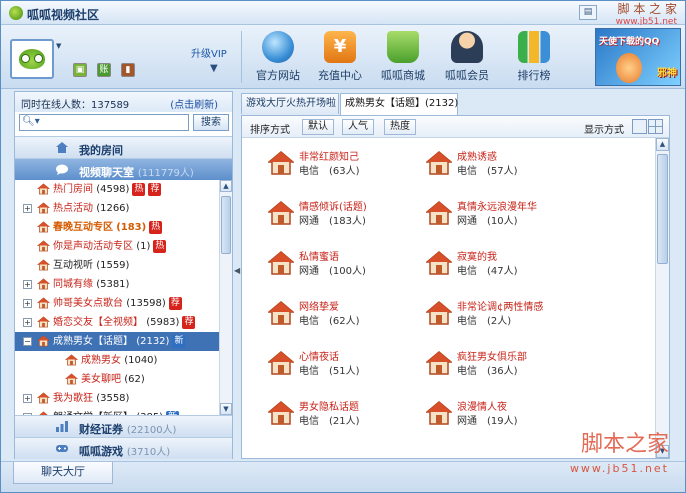 The height and width of the screenshot is (493, 686). Describe the element at coordinates (117, 303) in the screenshot. I see `tree-item: + 帅哥美女点歌台 (13598) 荐` at that location.